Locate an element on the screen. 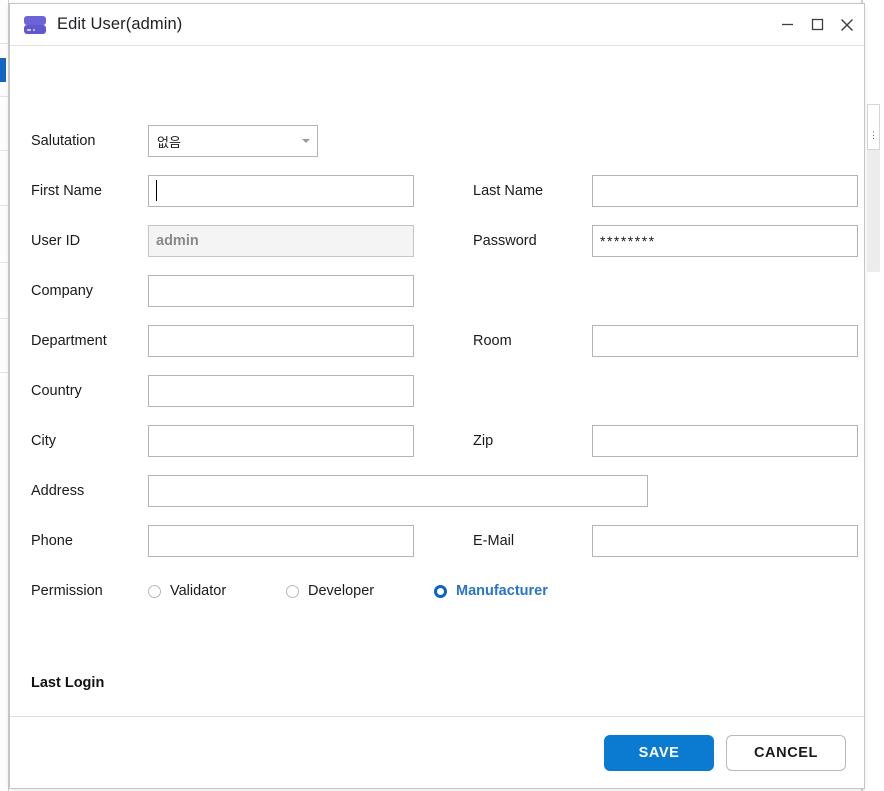  dialog-footer: SAVE CANCEL is located at coordinates (437, 752).